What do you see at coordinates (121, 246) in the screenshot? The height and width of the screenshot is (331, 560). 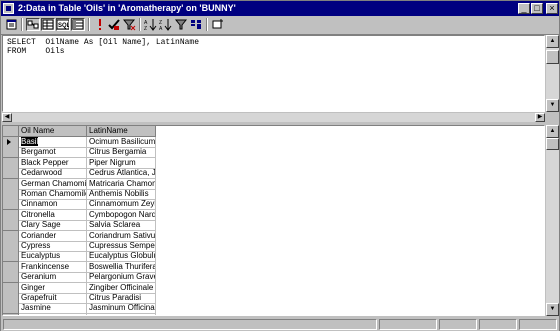 I see `cell-latin-name: Cupressus Semperv` at bounding box center [121, 246].